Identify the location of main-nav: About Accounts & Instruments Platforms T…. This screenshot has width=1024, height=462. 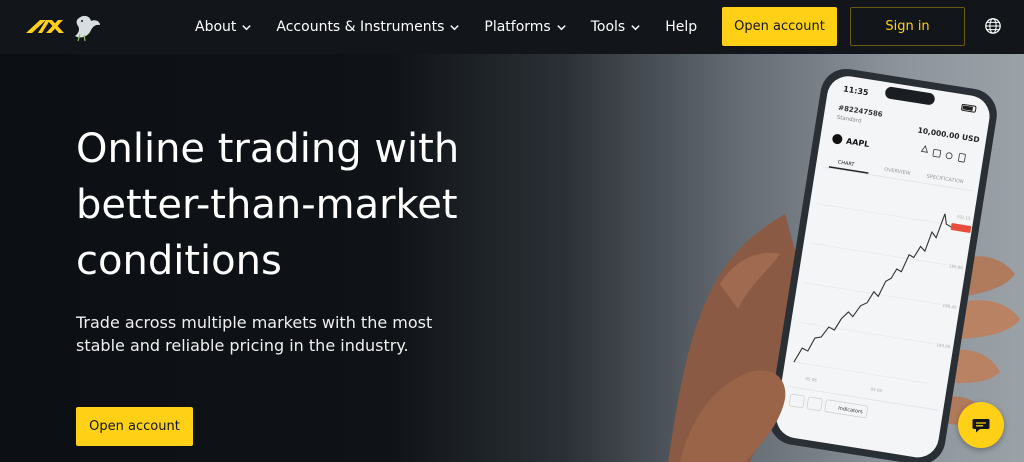
(458, 27).